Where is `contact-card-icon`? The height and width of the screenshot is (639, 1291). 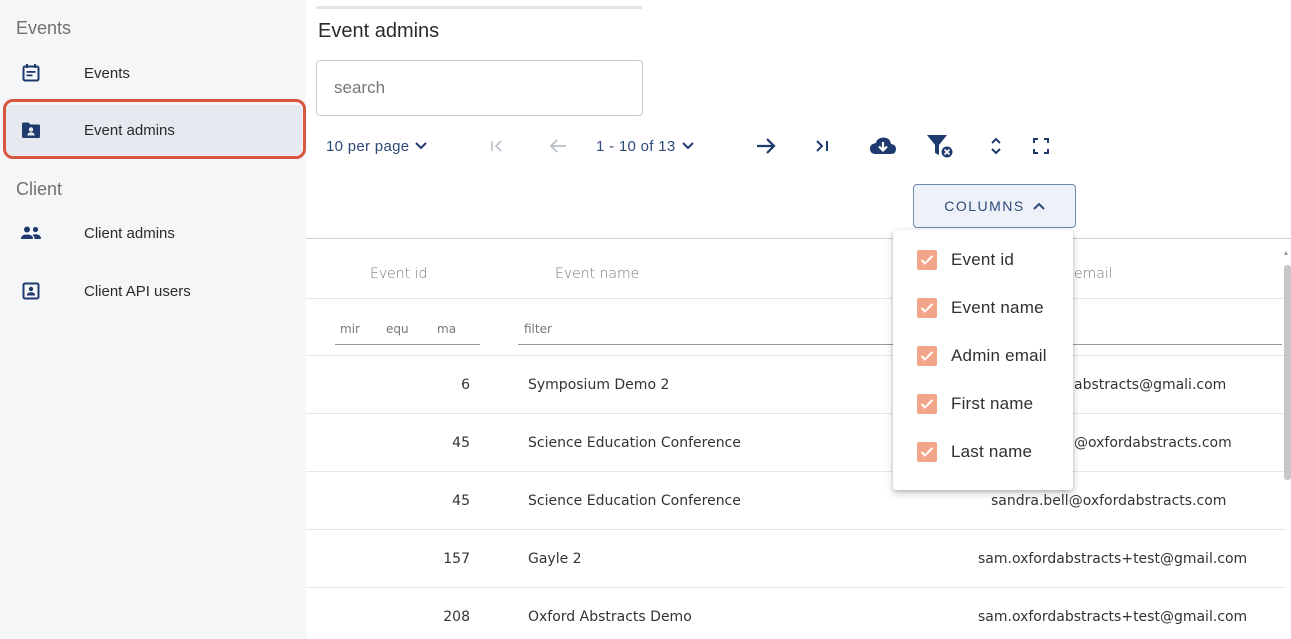 contact-card-icon is located at coordinates (31, 291).